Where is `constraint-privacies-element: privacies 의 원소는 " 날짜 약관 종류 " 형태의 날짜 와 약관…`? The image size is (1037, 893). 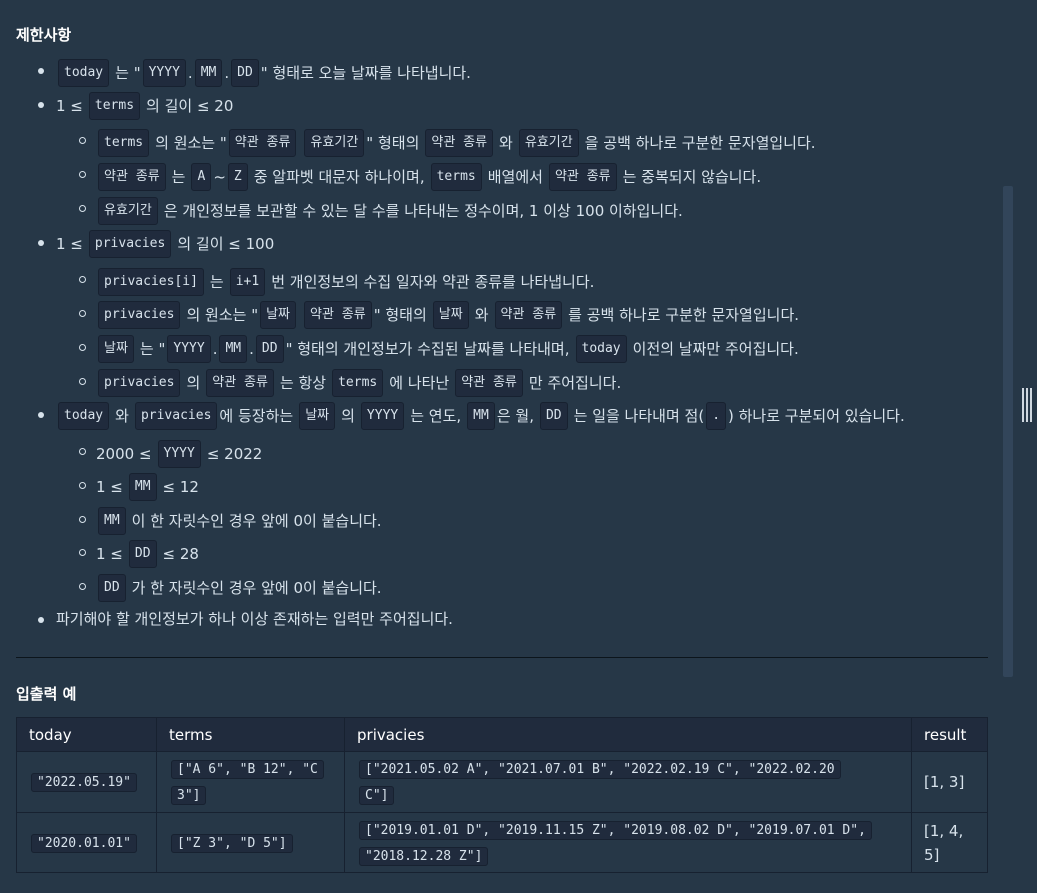 constraint-privacies-element: privacies 의 원소는 " 날짜 약관 종류 " 형태의 날짜 와 약관… is located at coordinates (447, 315).